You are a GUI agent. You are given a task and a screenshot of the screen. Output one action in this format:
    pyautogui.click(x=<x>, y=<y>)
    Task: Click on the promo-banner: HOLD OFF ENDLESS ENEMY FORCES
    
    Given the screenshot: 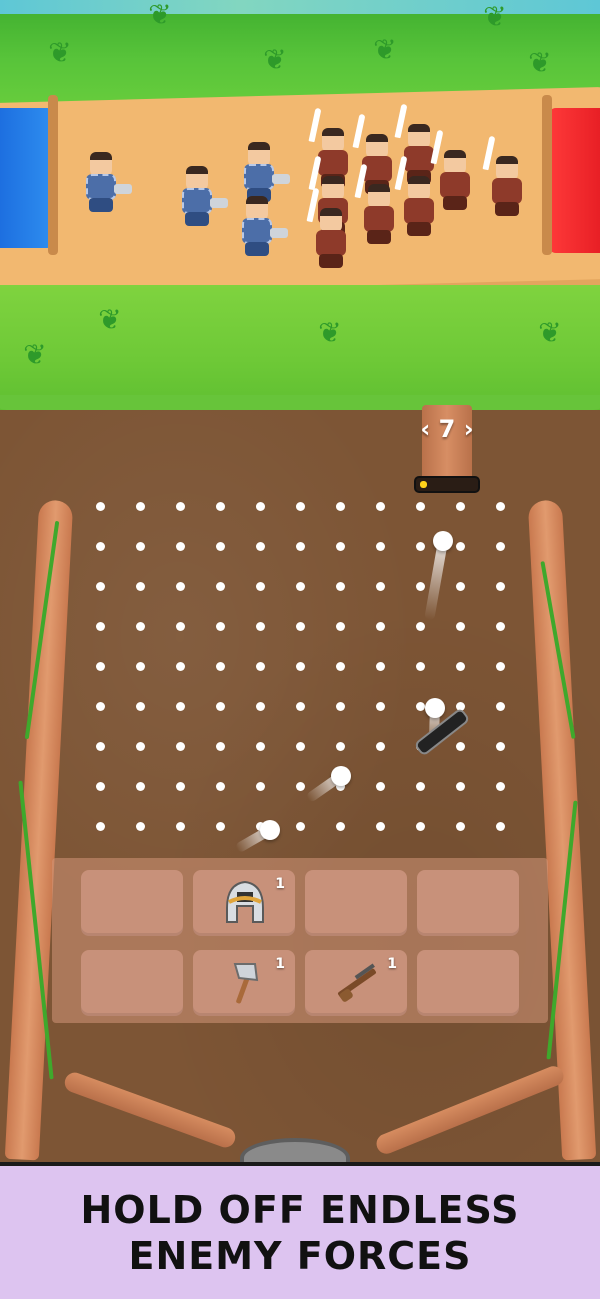 What is the action you would take?
    pyautogui.click(x=300, y=1230)
    